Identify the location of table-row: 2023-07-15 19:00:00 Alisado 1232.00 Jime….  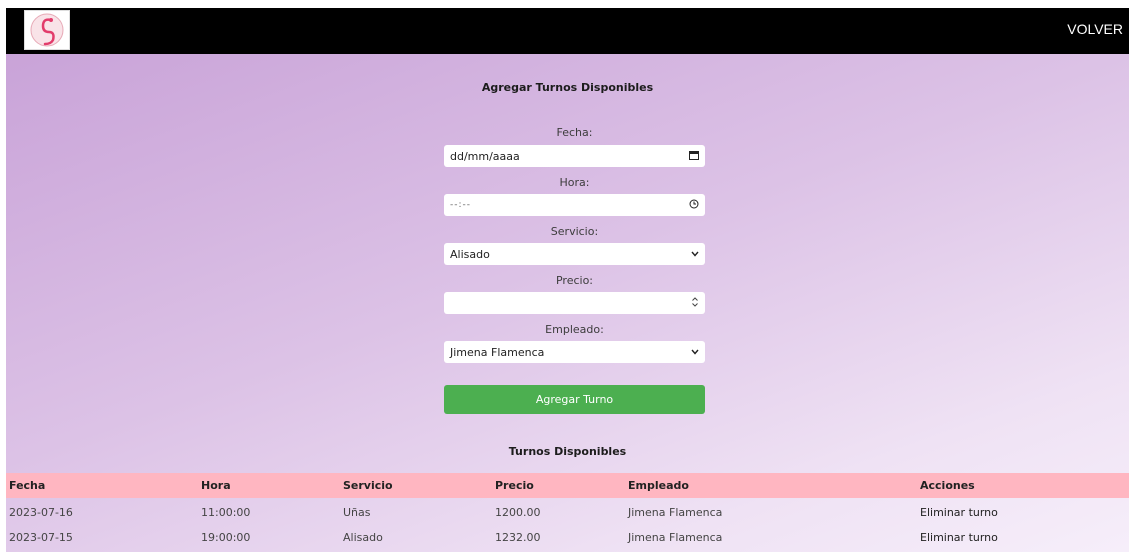
(567, 537).